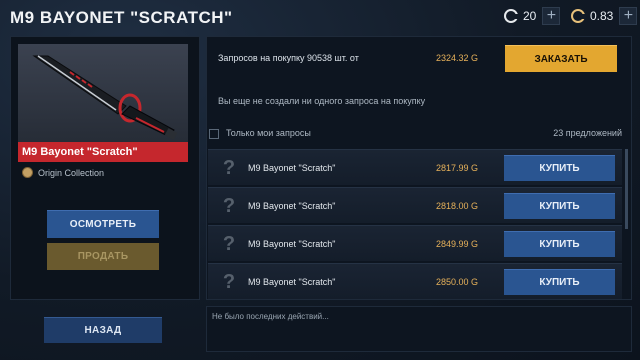 The image size is (640, 360). Describe the element at coordinates (628, 16) in the screenshot. I see `add-gold-button: +` at that location.